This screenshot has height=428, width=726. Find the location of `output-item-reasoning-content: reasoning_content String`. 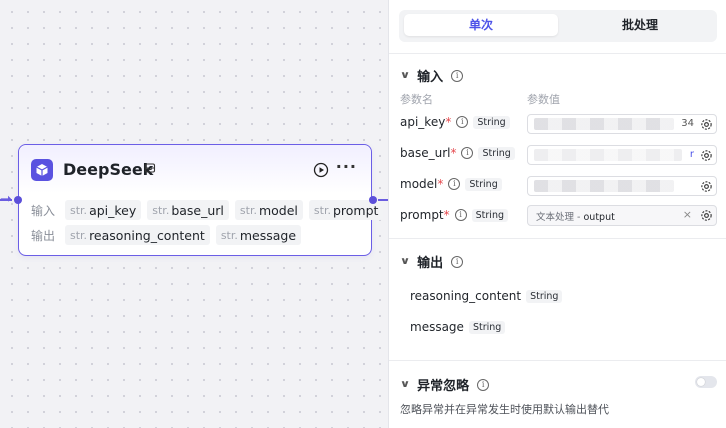

output-item-reasoning-content: reasoning_content String is located at coordinates (486, 296).